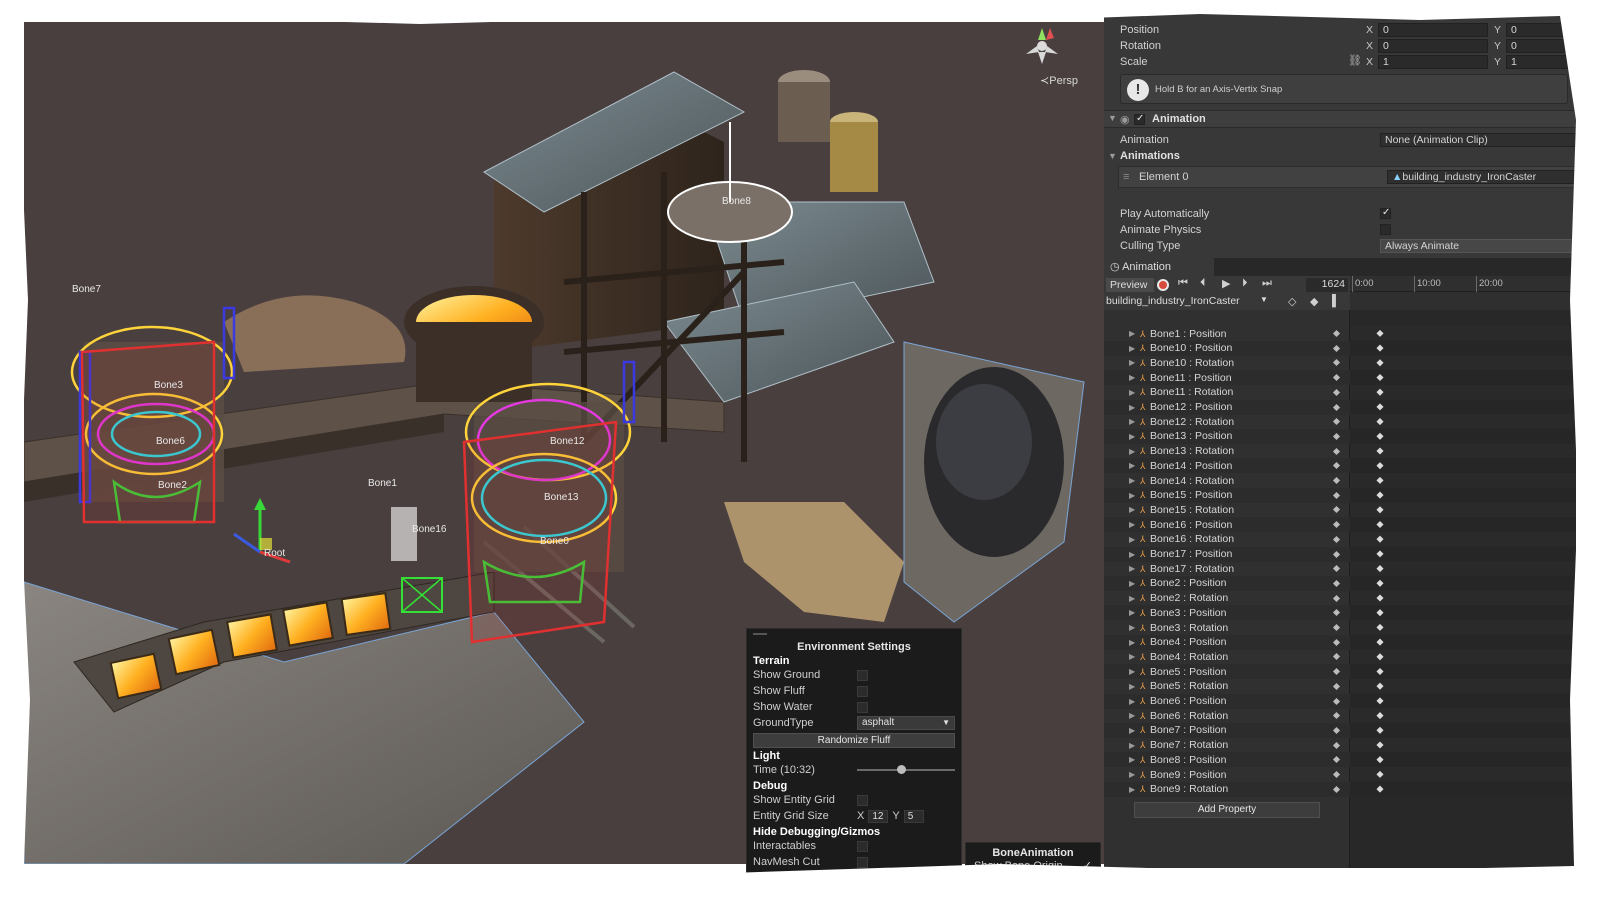 The width and height of the screenshot is (1600, 900). I want to click on summary-keyframes, so click(1463, 301).